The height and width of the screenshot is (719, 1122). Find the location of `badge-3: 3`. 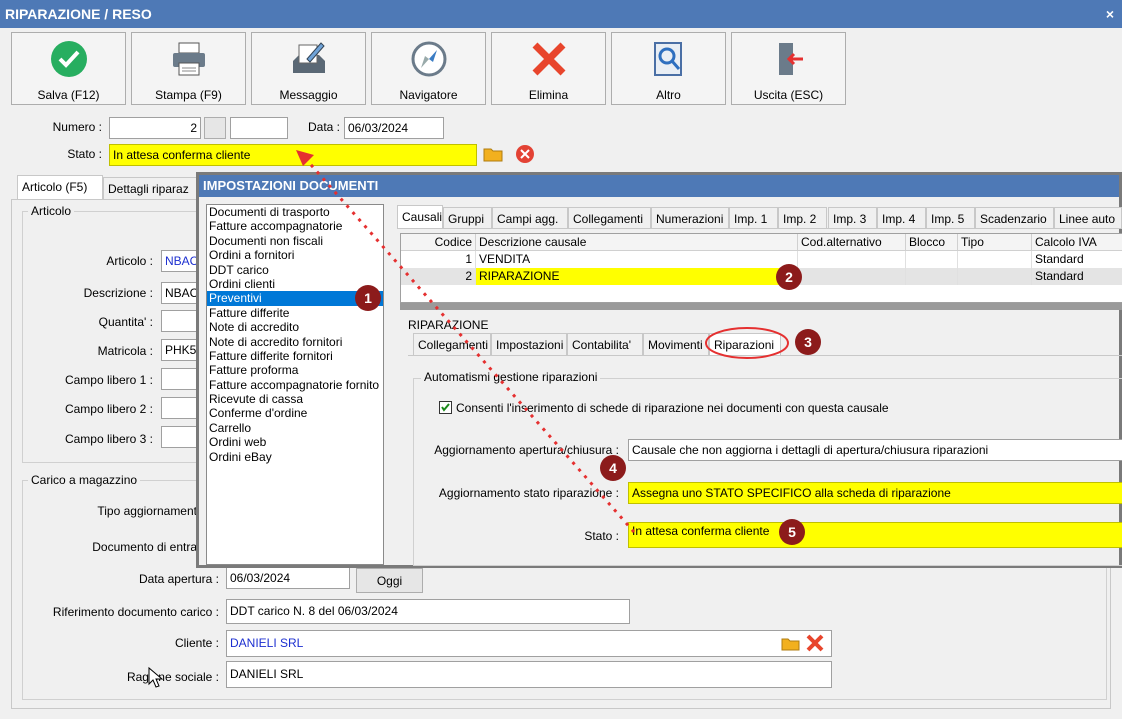

badge-3: 3 is located at coordinates (808, 342).